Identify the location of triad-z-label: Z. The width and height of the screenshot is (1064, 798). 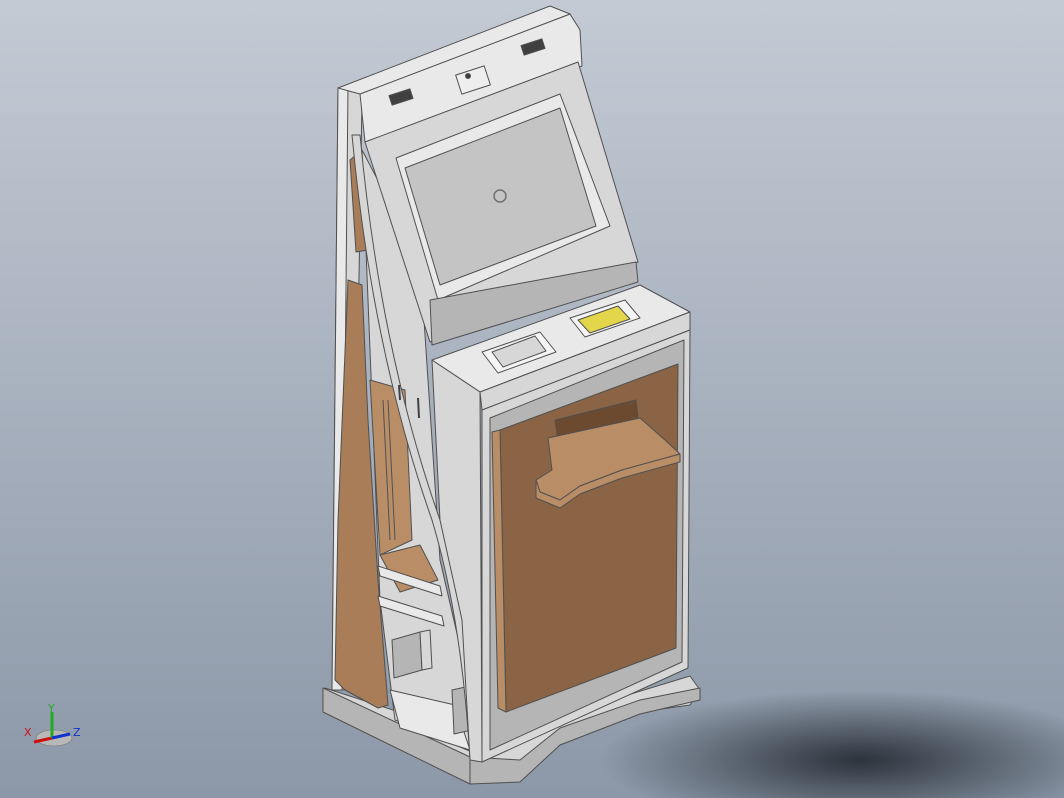
(77, 732).